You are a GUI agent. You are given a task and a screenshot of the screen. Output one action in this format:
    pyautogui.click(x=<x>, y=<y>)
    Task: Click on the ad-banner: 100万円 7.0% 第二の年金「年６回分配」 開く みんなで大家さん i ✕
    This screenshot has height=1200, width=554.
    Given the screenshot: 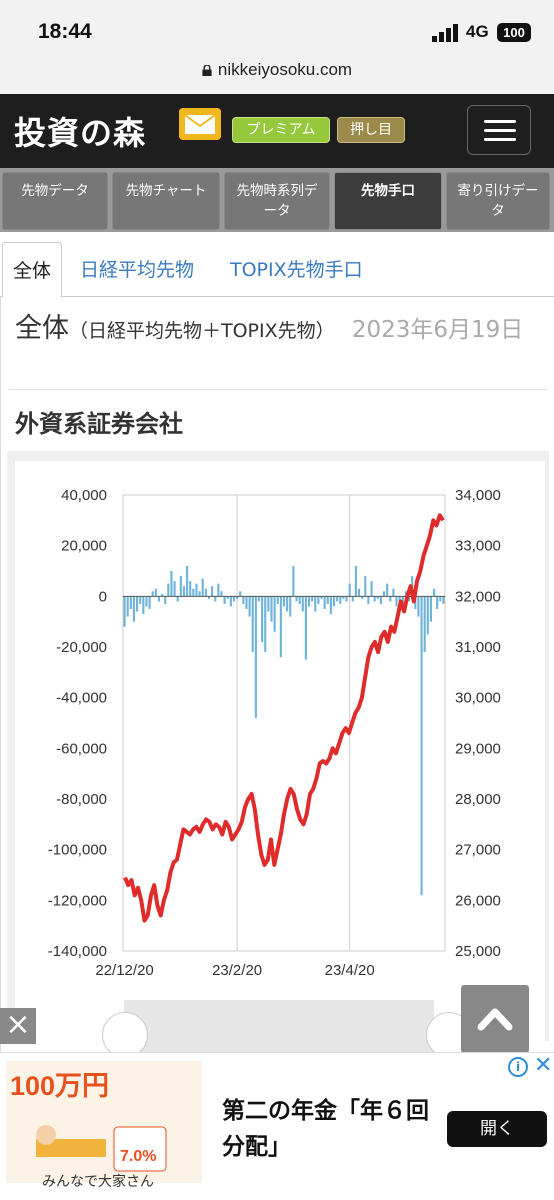 What is the action you would take?
    pyautogui.click(x=277, y=1126)
    